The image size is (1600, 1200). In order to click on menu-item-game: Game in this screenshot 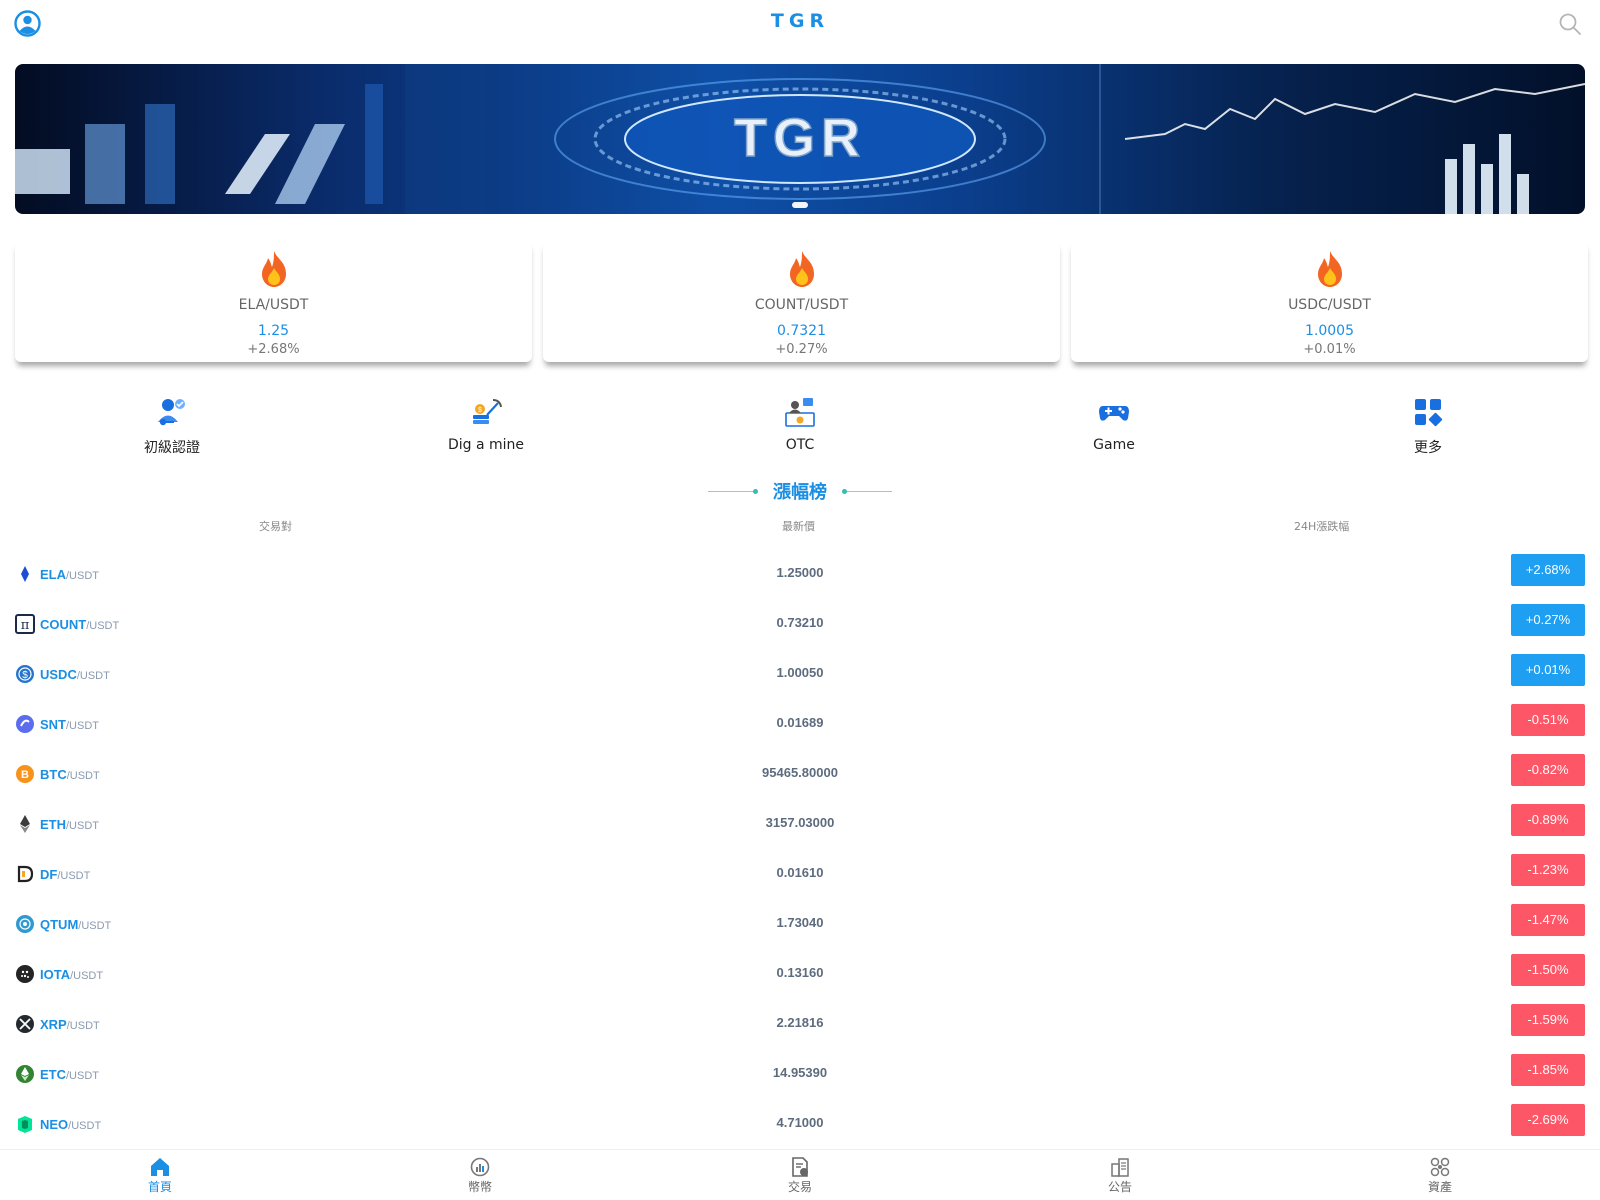, I will do `click(1114, 424)`.